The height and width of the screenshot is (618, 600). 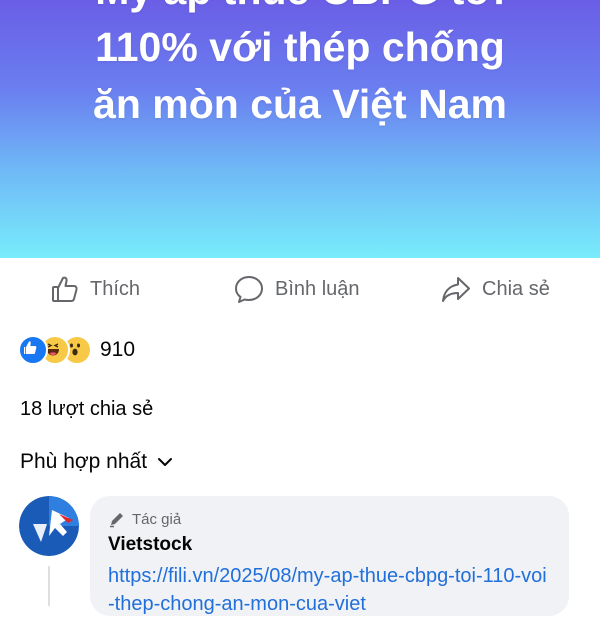 What do you see at coordinates (55, 350) in the screenshot?
I see `reaction-icons` at bounding box center [55, 350].